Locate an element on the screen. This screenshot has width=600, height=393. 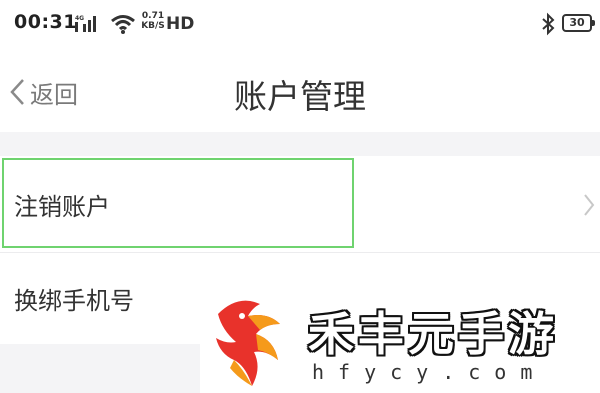
battery-icon: 30 is located at coordinates (578, 23).